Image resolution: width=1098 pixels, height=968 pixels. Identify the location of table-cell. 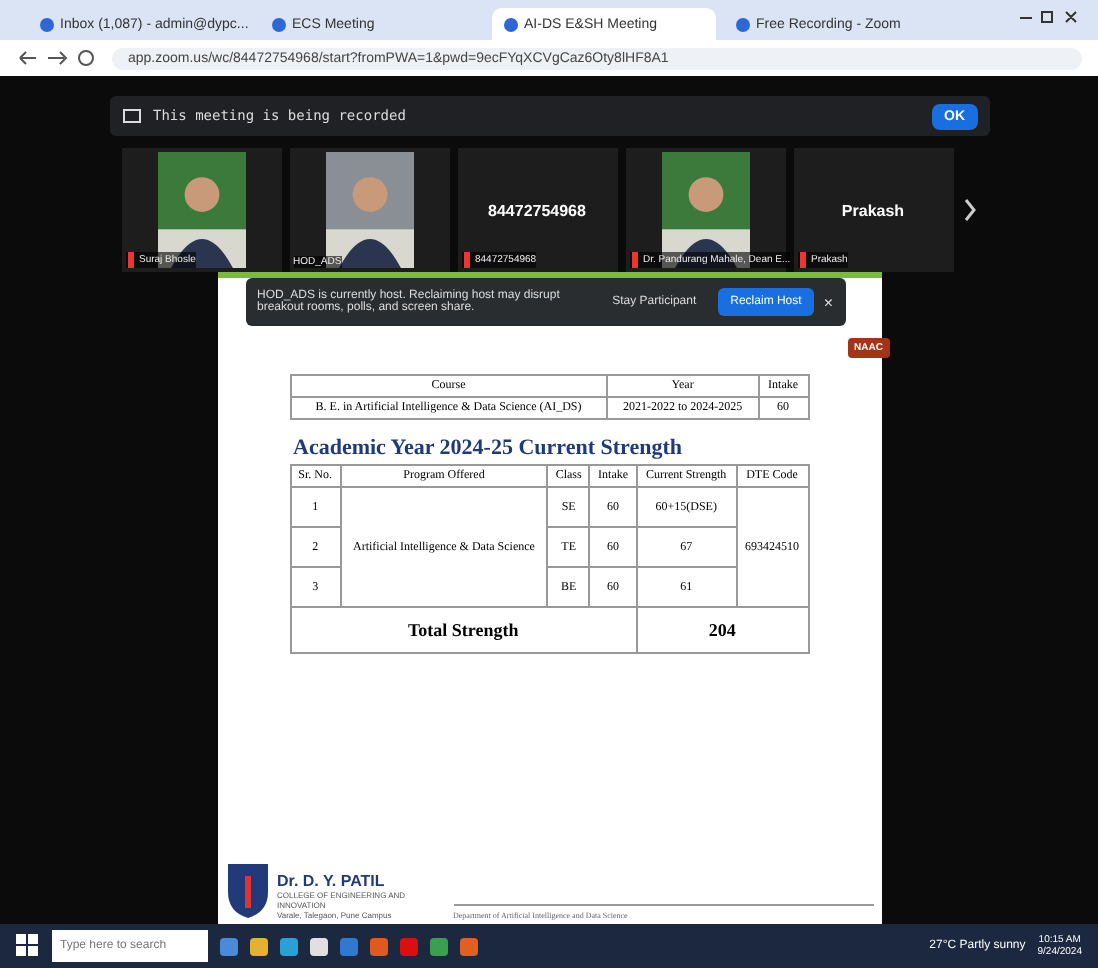
(772, 587).